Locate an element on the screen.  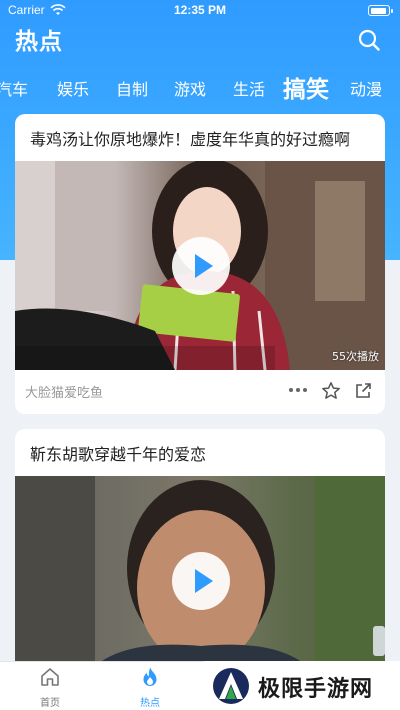
tab-original: 自制 is located at coordinates (132, 88).